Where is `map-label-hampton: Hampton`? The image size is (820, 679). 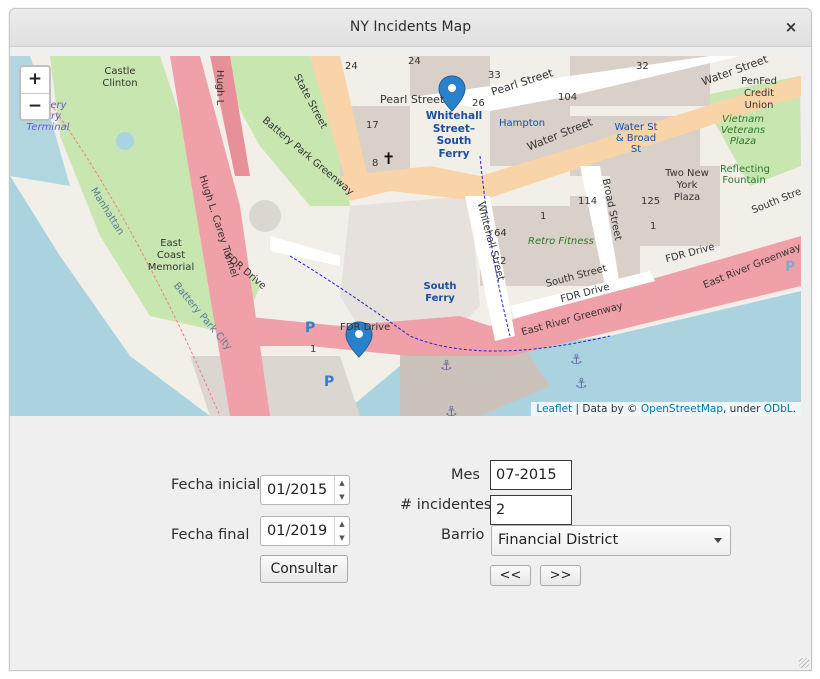 map-label-hampton: Hampton is located at coordinates (522, 123).